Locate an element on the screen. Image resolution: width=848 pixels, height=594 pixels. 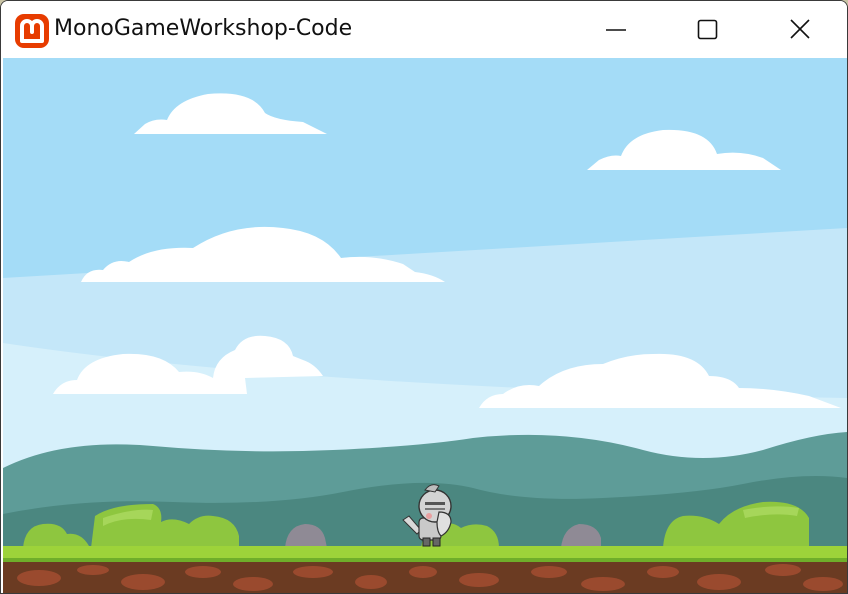
minimize-button is located at coordinates (616, 29).